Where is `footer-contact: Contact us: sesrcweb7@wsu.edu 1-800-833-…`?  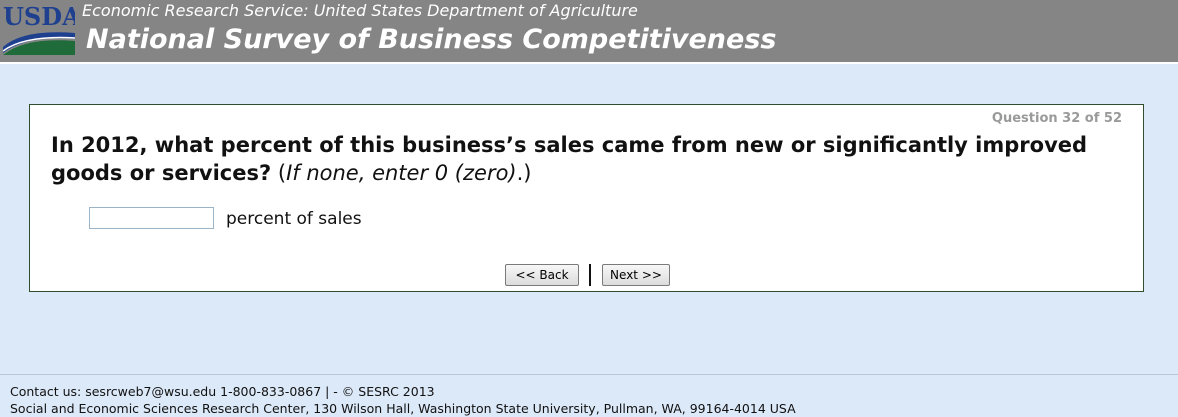 footer-contact: Contact us: sesrcweb7@wsu.edu 1-800-833-… is located at coordinates (222, 391).